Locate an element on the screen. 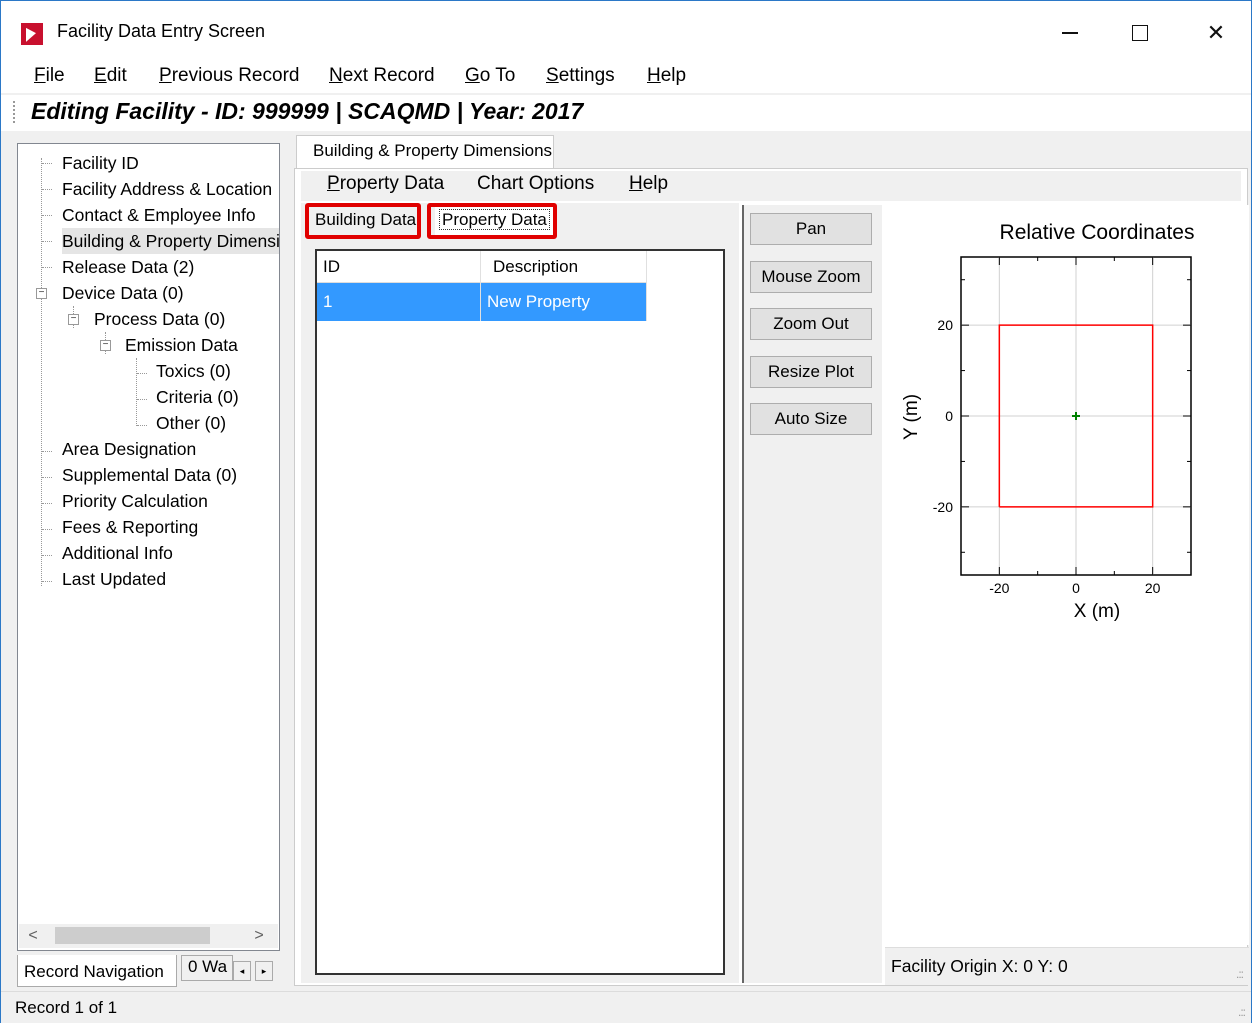 The height and width of the screenshot is (1023, 1252). menu-next-accel: N is located at coordinates (336, 75).